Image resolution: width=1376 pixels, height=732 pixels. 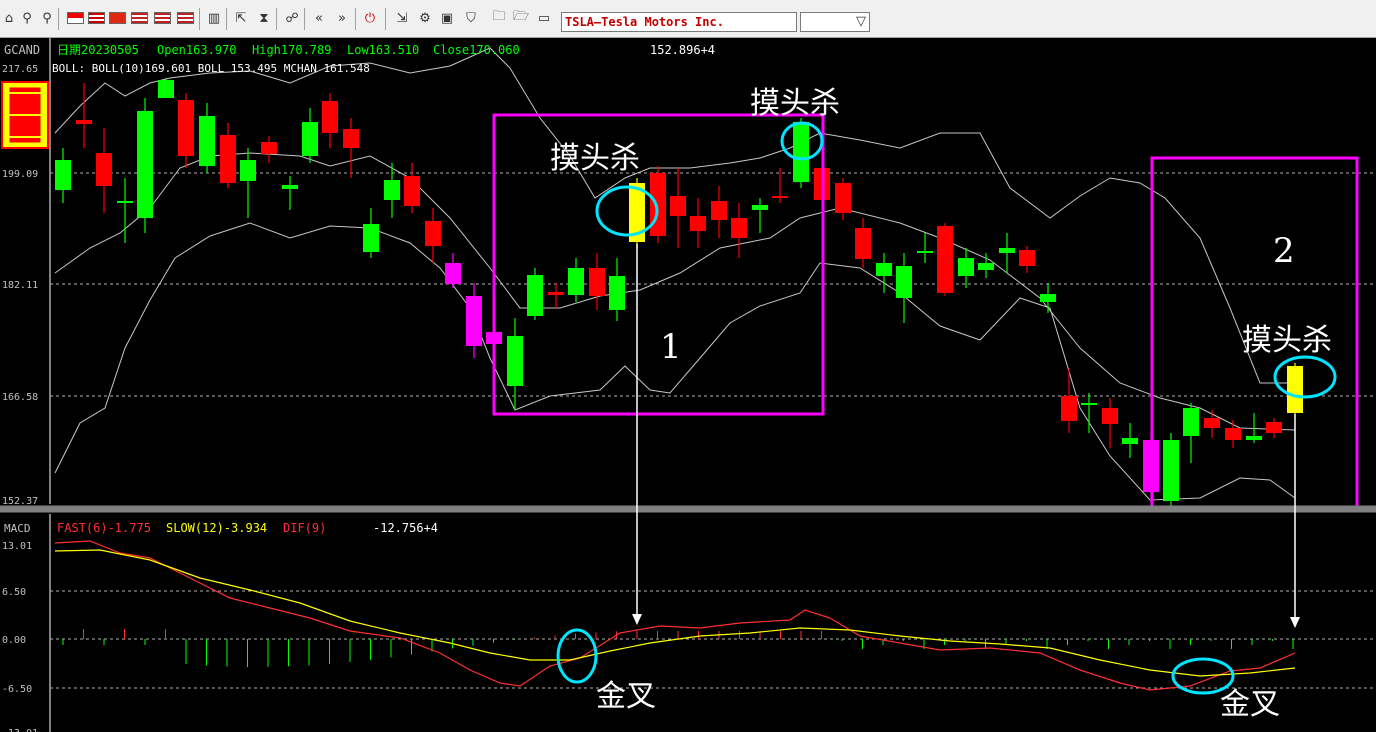 I want to click on step-back-icon: «, so click(x=319, y=18).